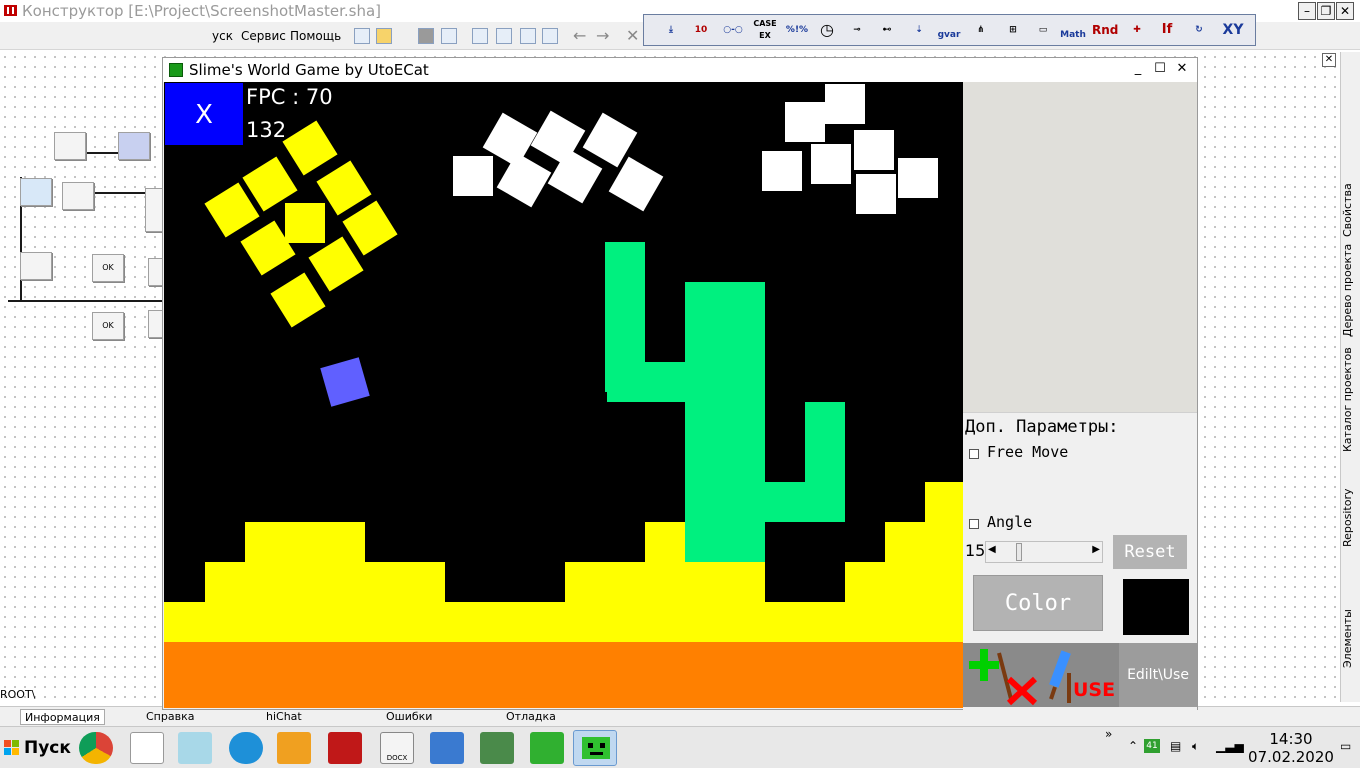  What do you see at coordinates (1138, 70) in the screenshot?
I see `game-minimize-button: _` at bounding box center [1138, 70].